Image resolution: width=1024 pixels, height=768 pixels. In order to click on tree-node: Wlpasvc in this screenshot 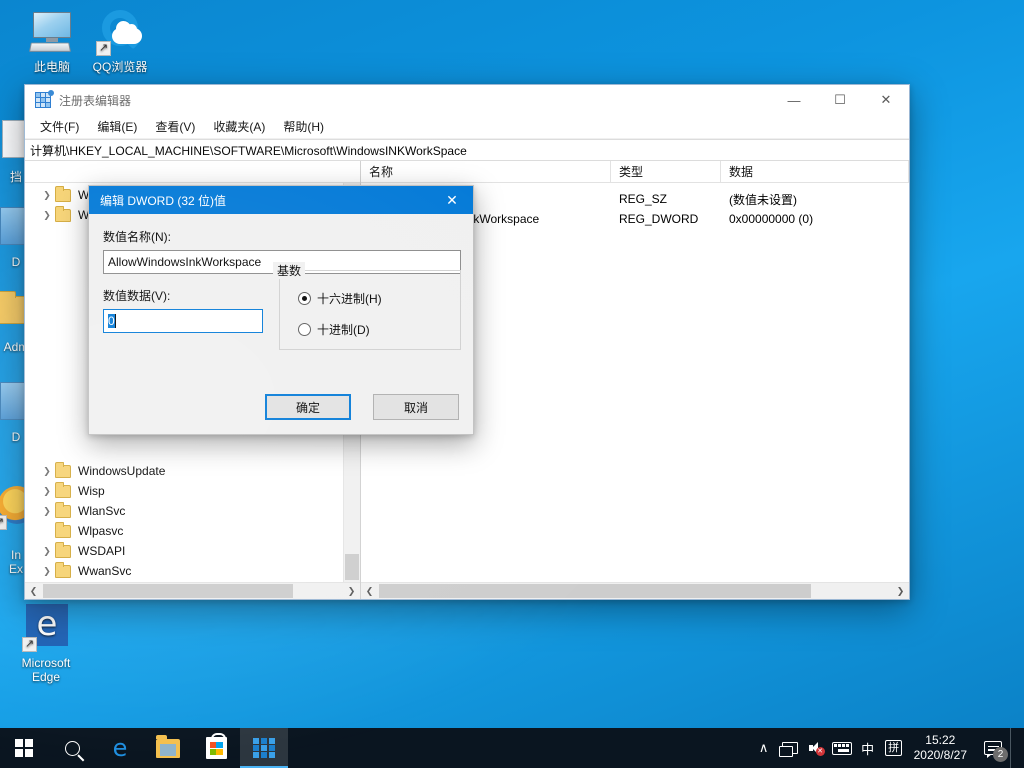, I will do `click(184, 531)`.